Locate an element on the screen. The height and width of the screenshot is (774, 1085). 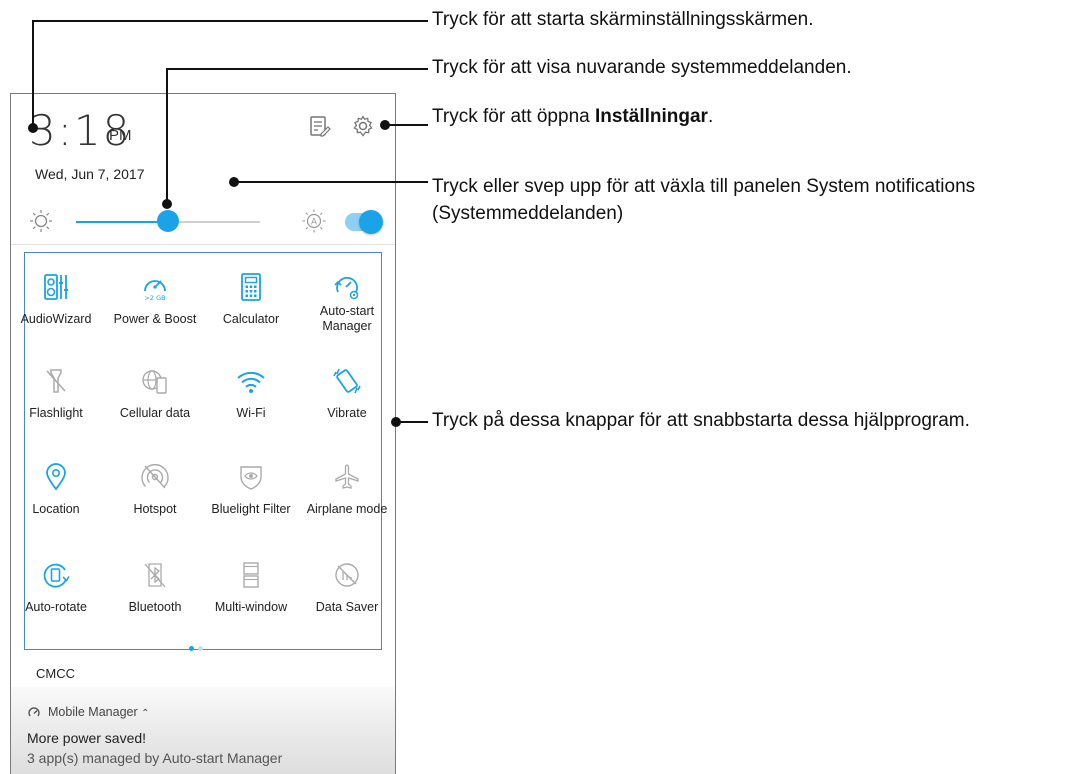
svg-text: A is located at coordinates (314, 223).